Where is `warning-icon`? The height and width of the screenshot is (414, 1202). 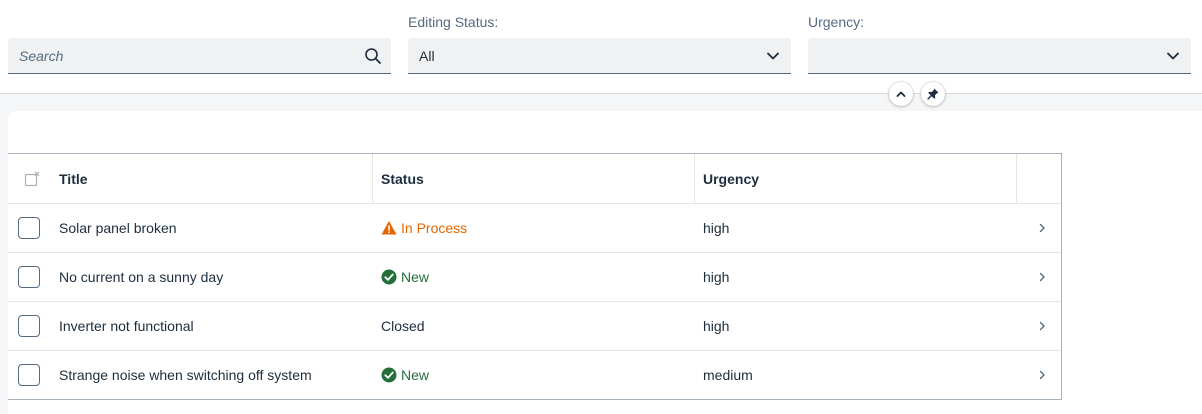
warning-icon is located at coordinates (389, 228).